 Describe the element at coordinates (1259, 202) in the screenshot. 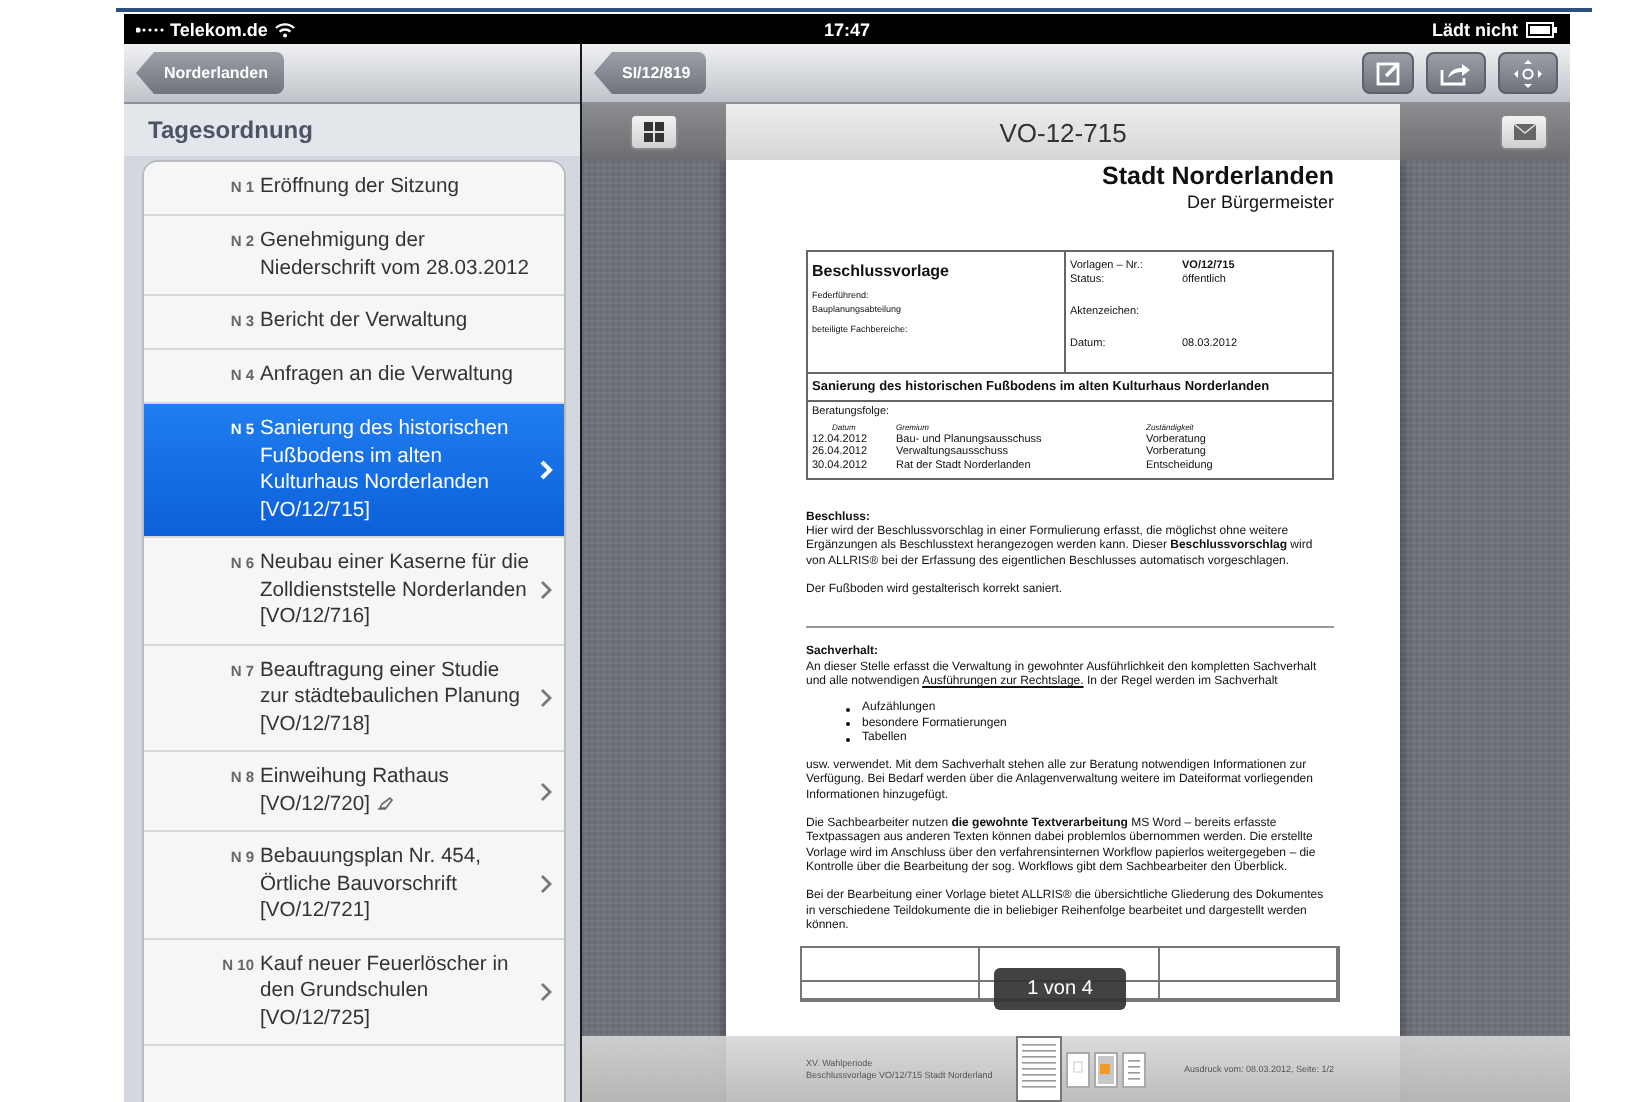

I see `document-subheading: Der Bürgermeister` at that location.